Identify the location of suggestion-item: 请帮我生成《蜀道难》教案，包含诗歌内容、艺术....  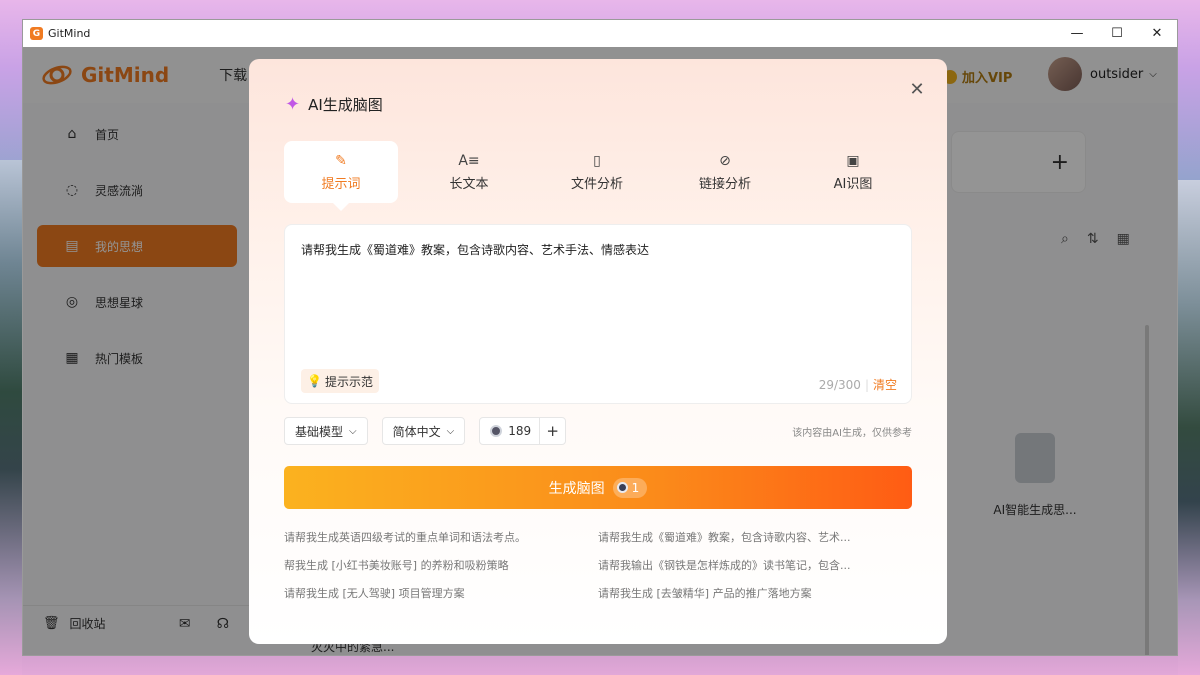
(755, 537).